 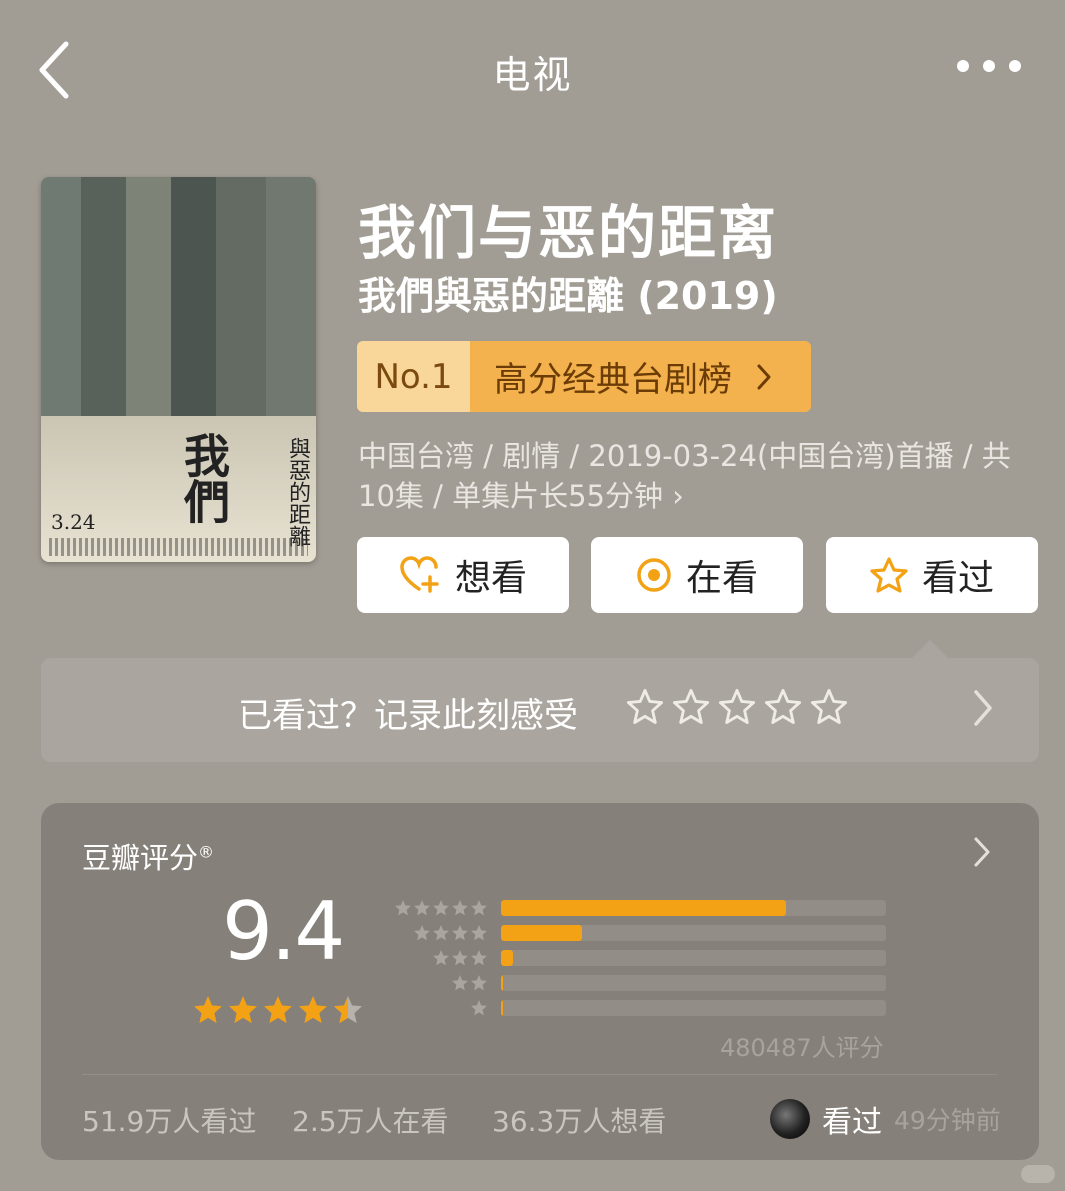 What do you see at coordinates (802, 1048) in the screenshot?
I see `rating-count: 480487人评分` at bounding box center [802, 1048].